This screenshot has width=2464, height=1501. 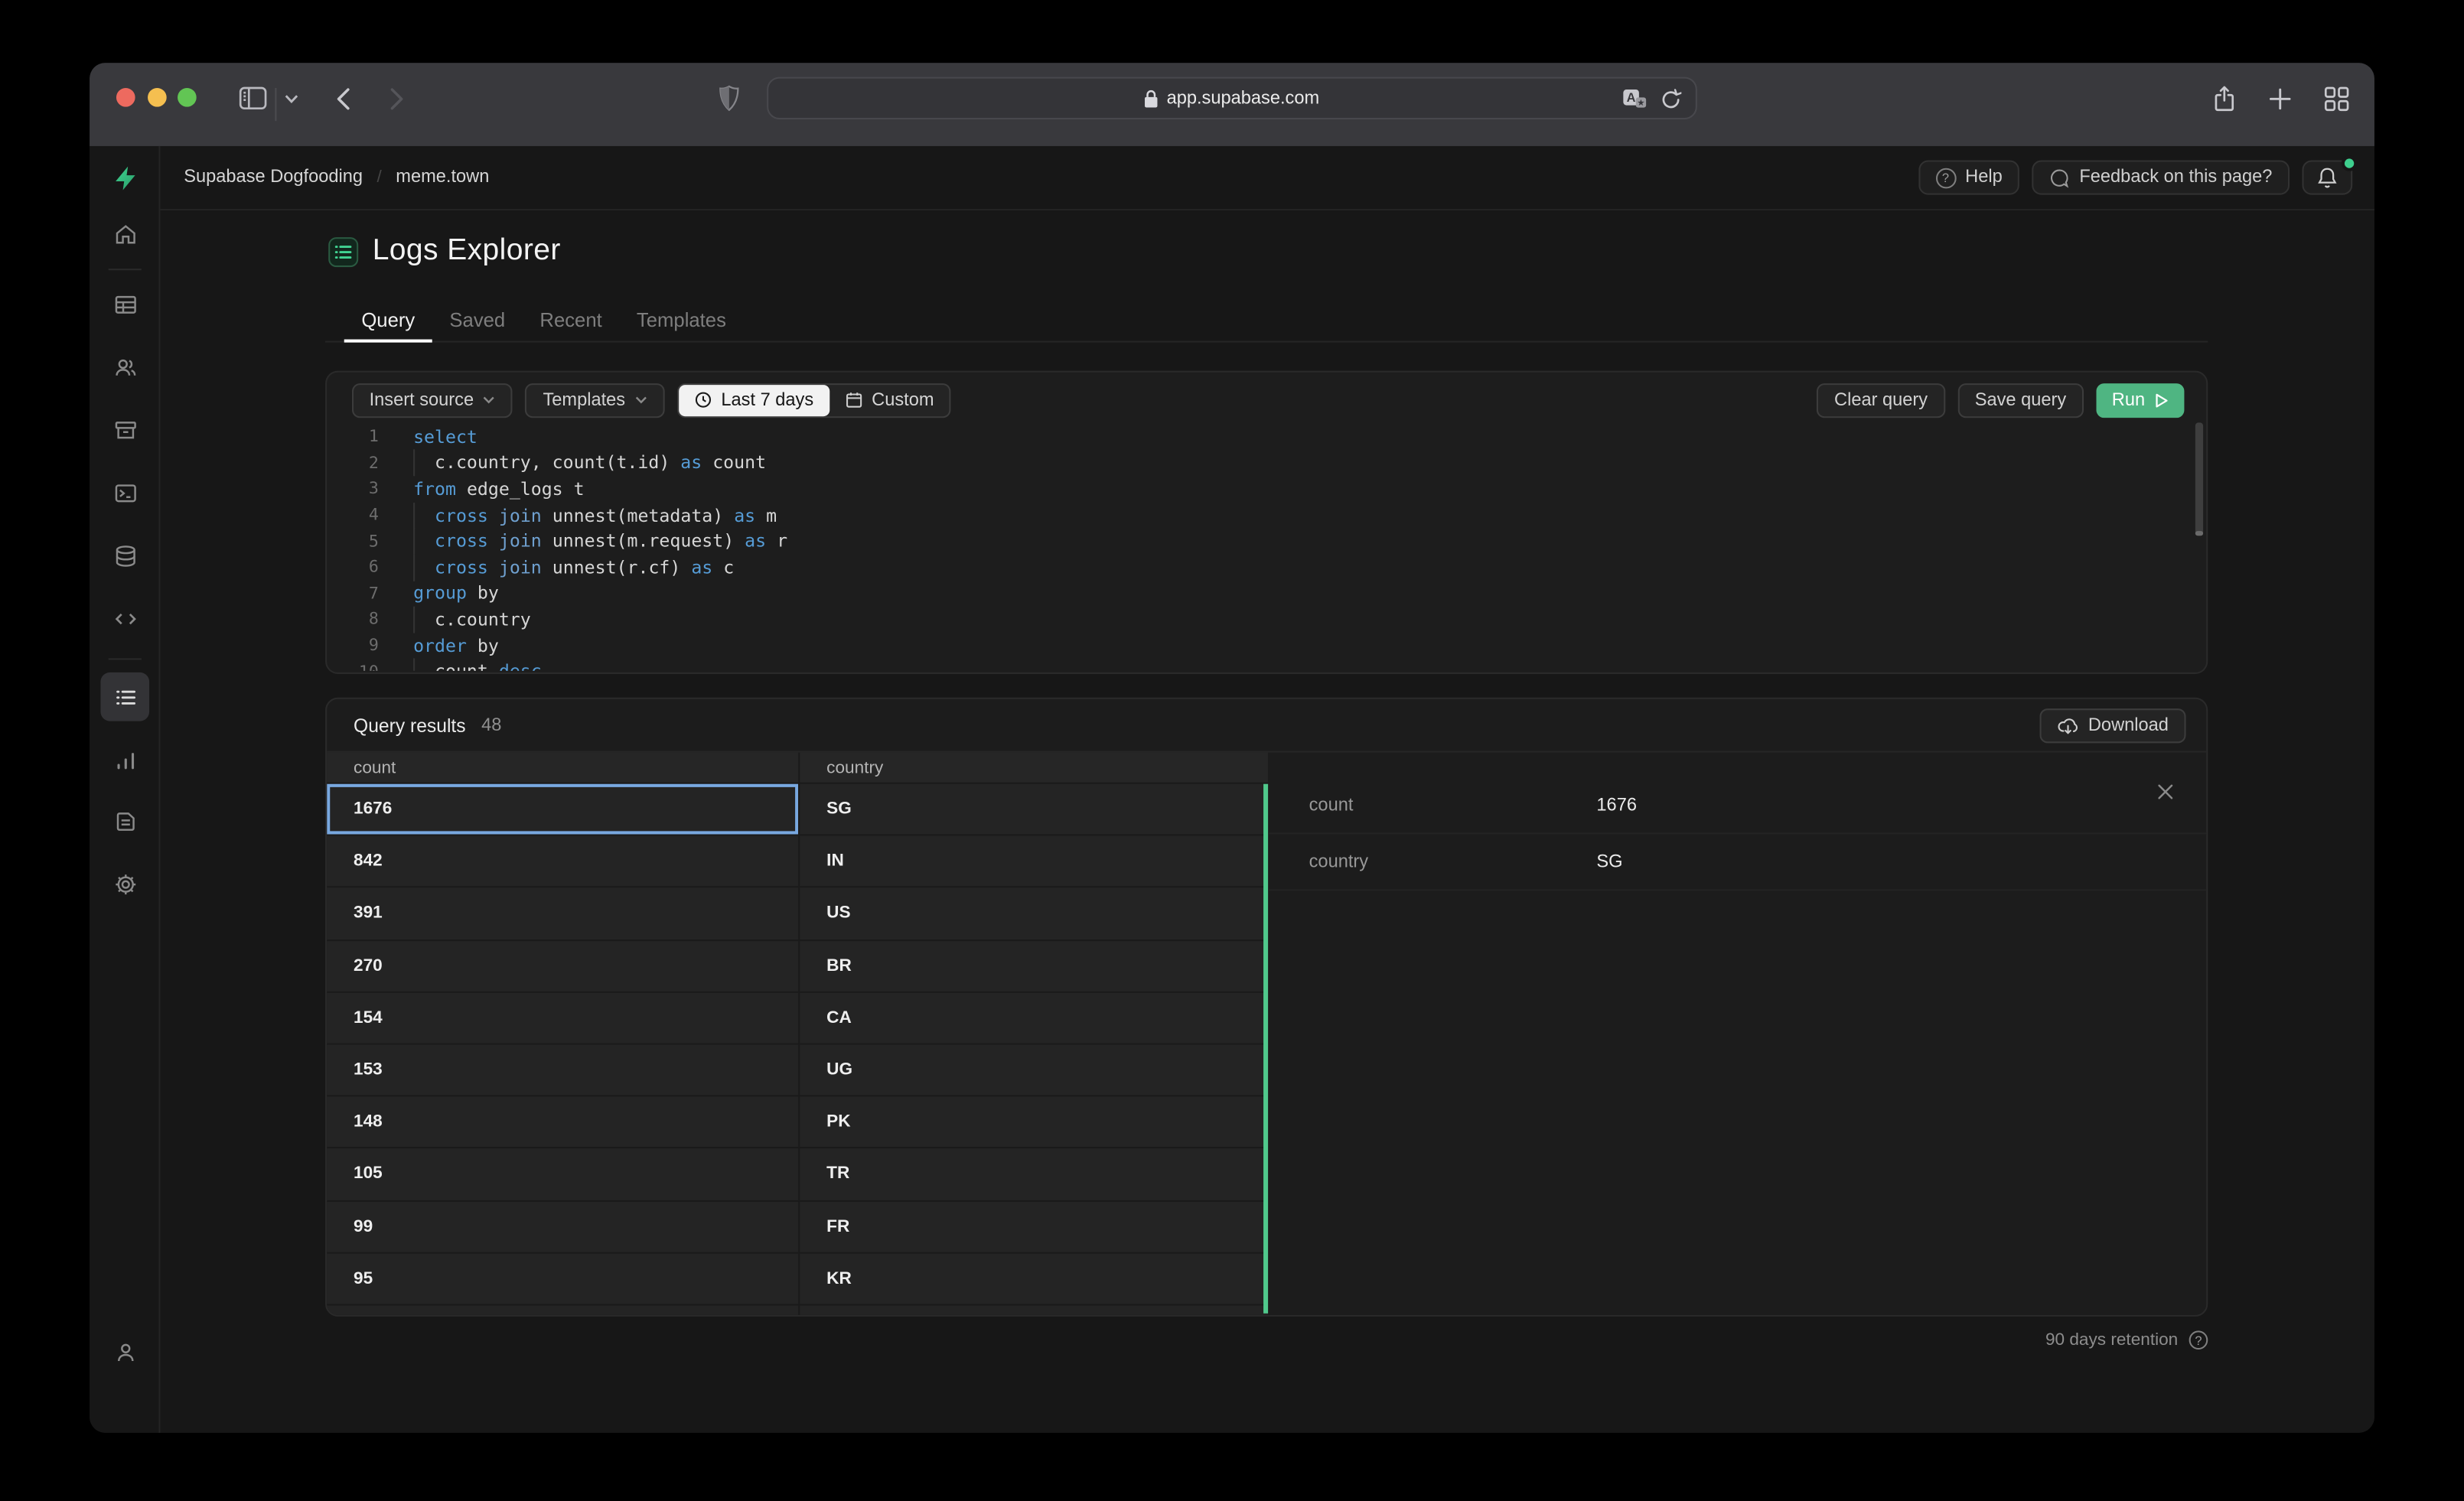 What do you see at coordinates (253, 98) in the screenshot?
I see `sidebar-toggle-icon` at bounding box center [253, 98].